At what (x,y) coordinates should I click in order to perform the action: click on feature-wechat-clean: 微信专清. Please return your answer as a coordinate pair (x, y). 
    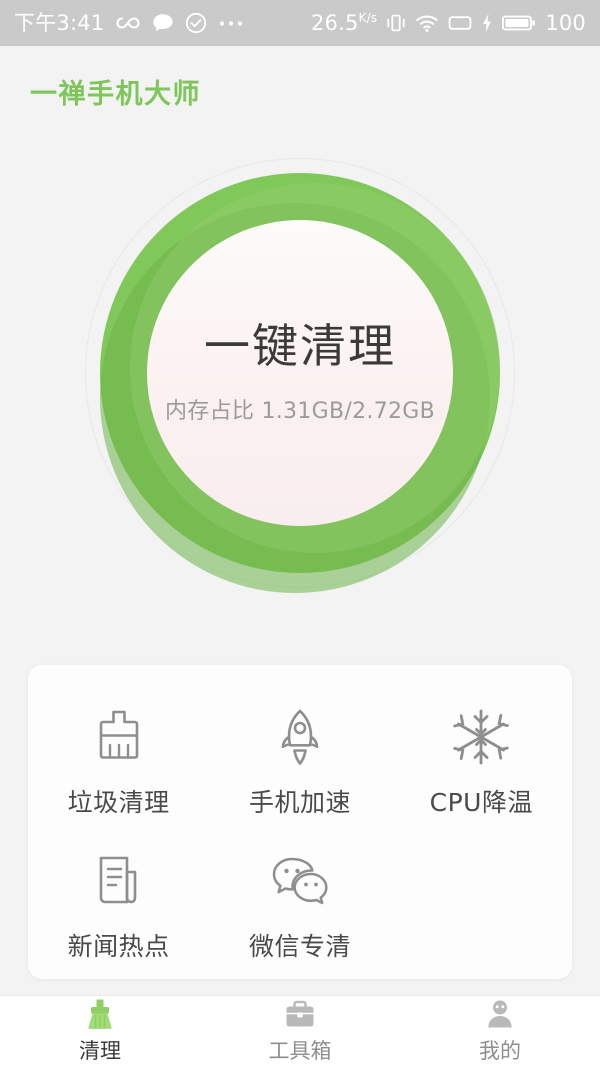
    Looking at the image, I should click on (299, 907).